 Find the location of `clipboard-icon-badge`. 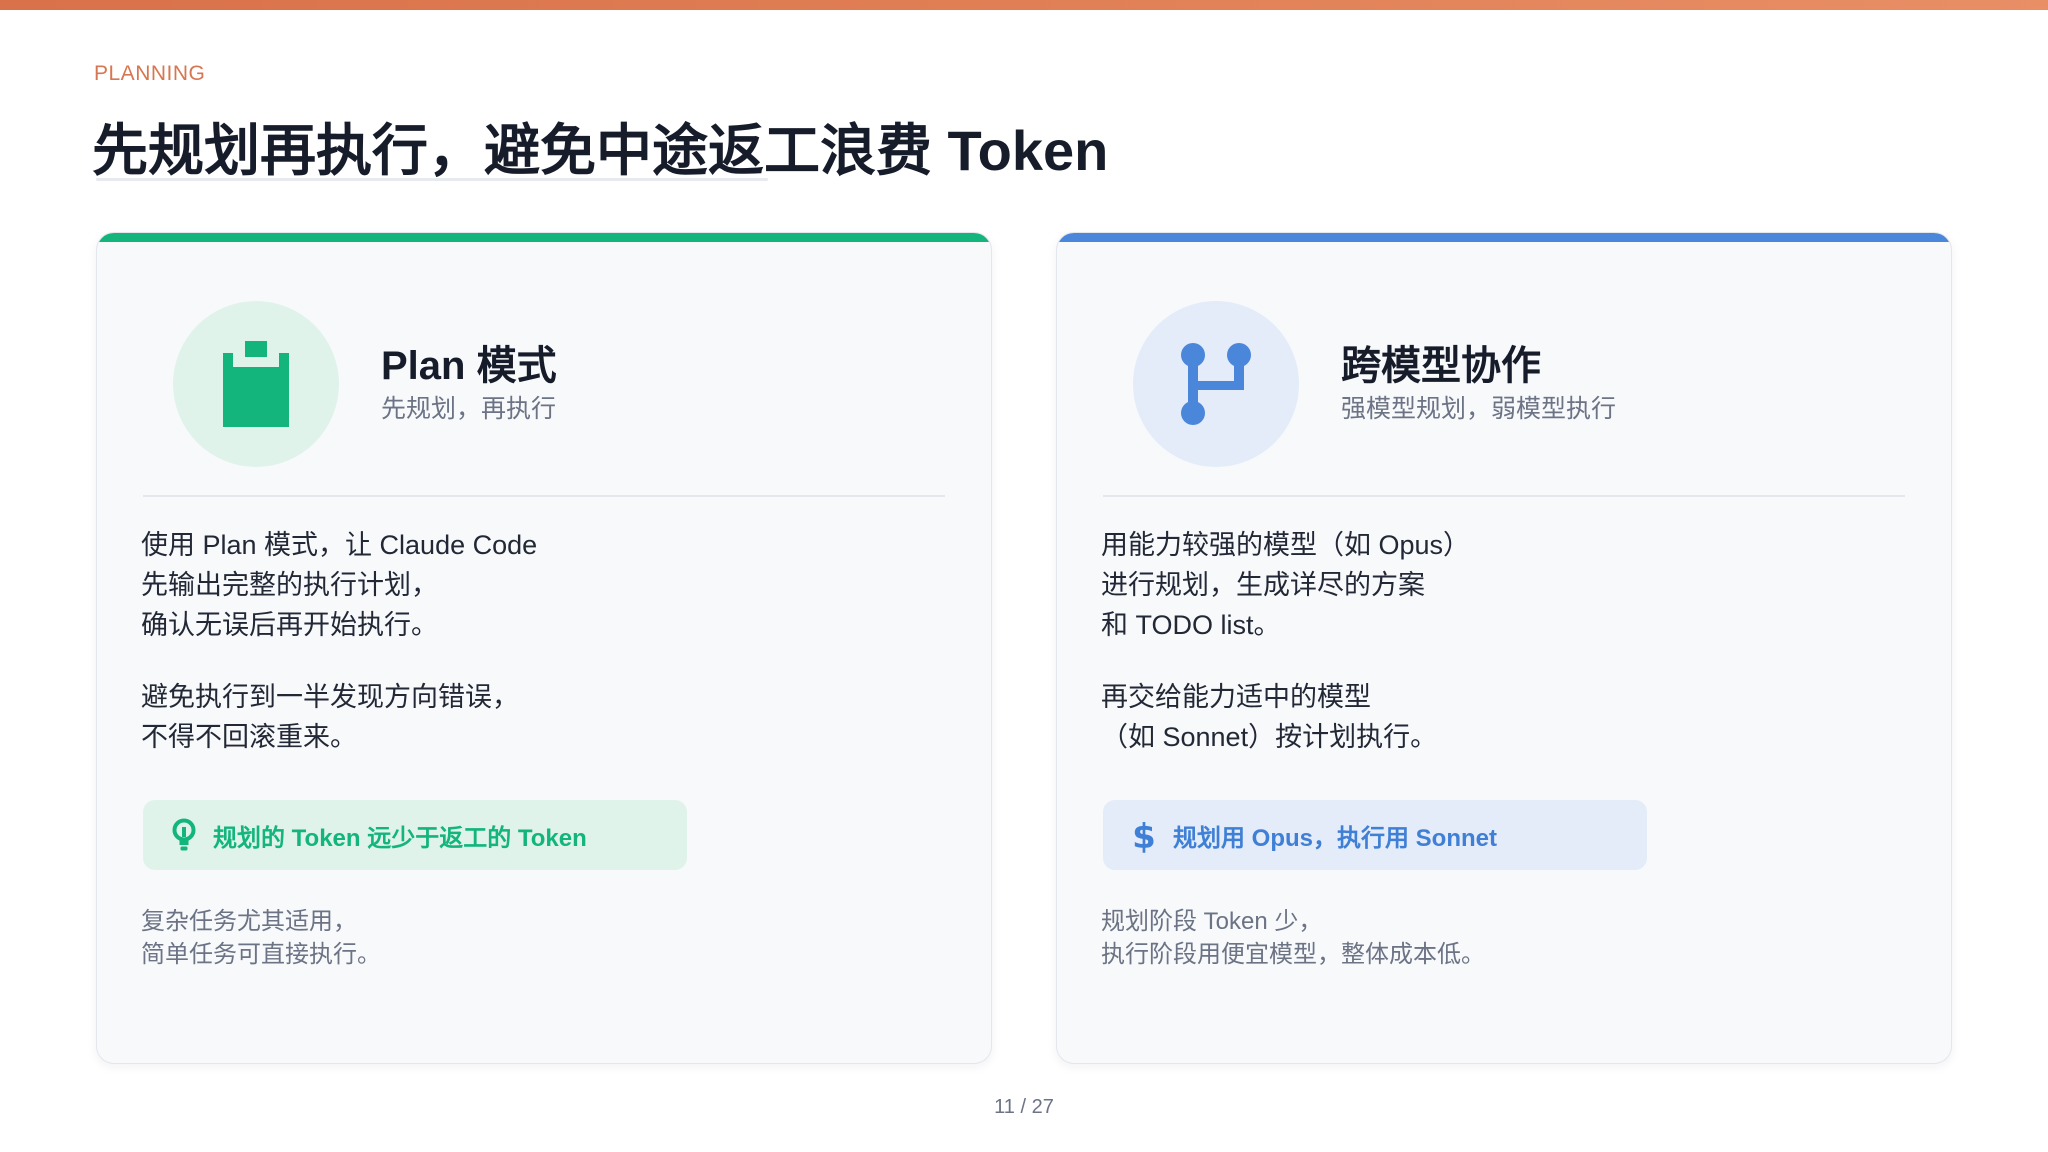

clipboard-icon-badge is located at coordinates (256, 384).